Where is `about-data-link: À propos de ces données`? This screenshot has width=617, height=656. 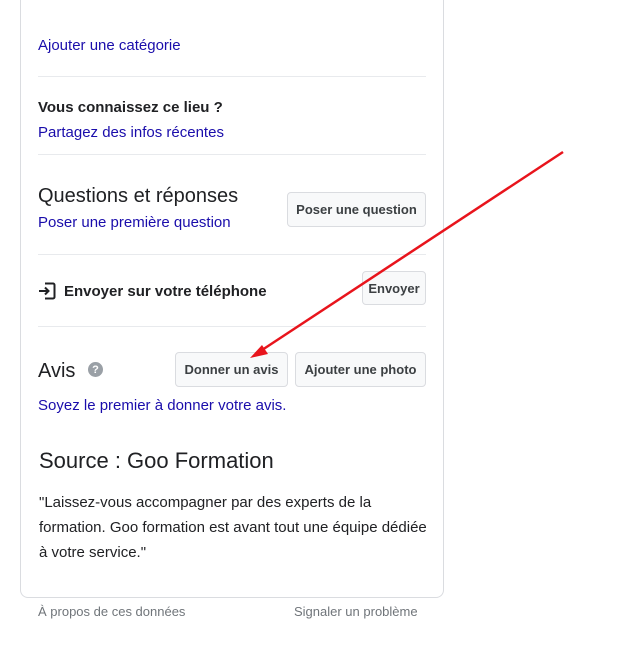
about-data-link: À propos de ces données is located at coordinates (111, 611).